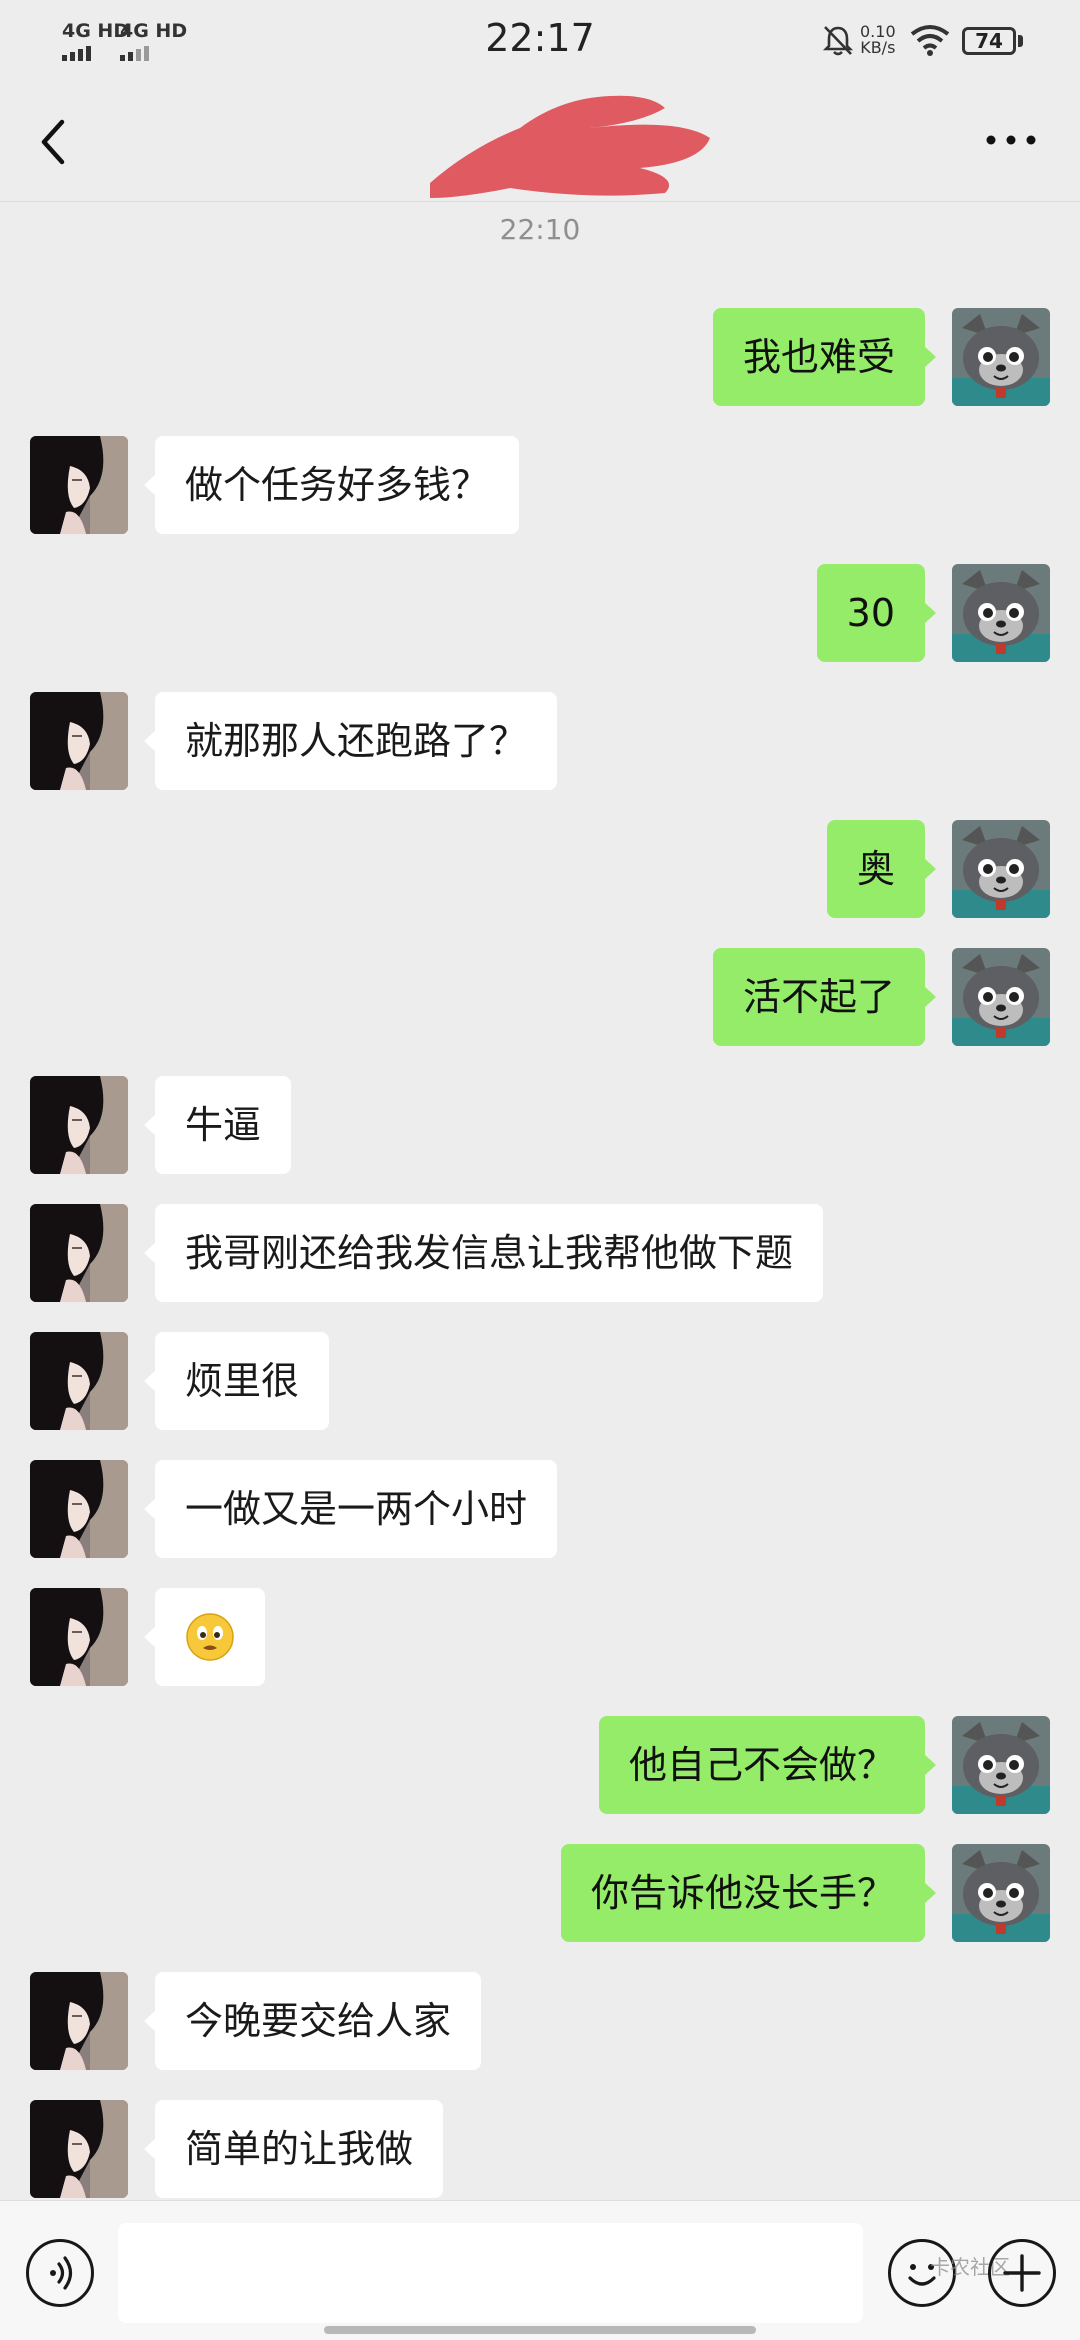  Describe the element at coordinates (236, 1381) in the screenshot. I see `message-bubble: 烦里很` at that location.